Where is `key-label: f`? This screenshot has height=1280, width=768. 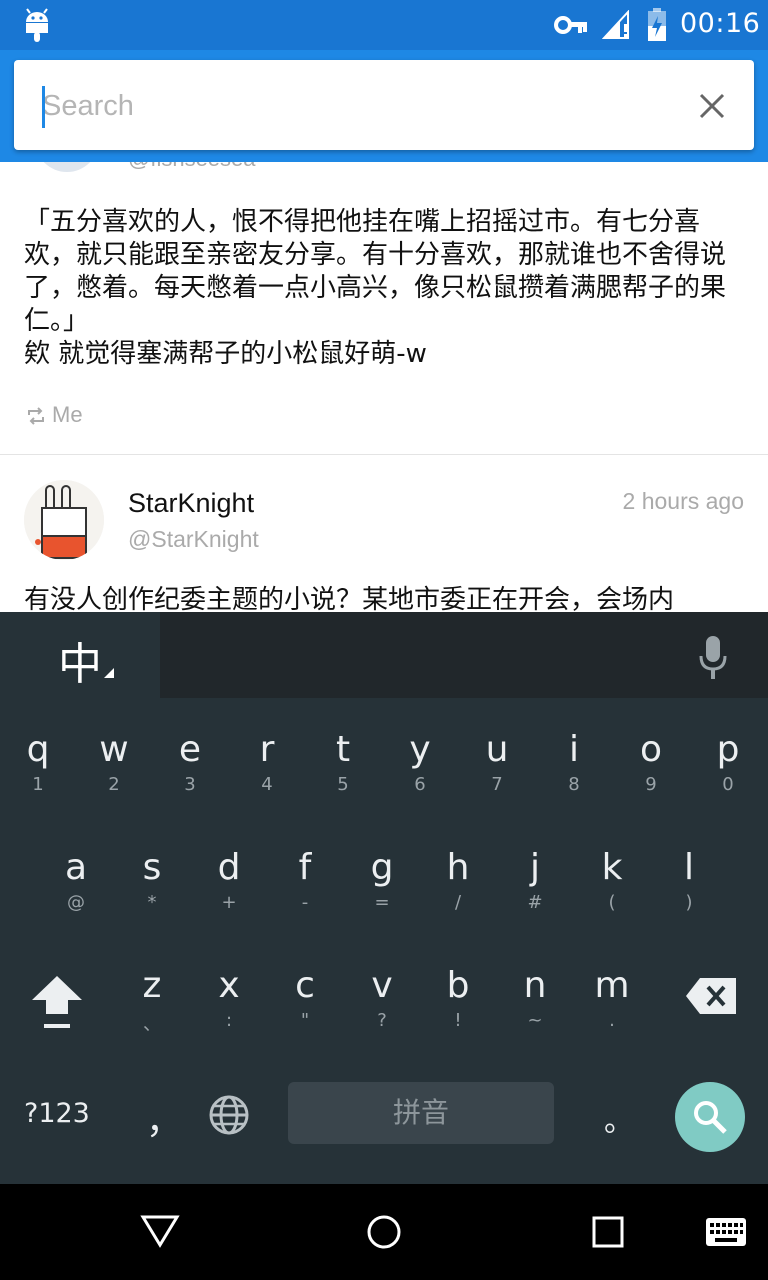 key-label: f is located at coordinates (305, 867).